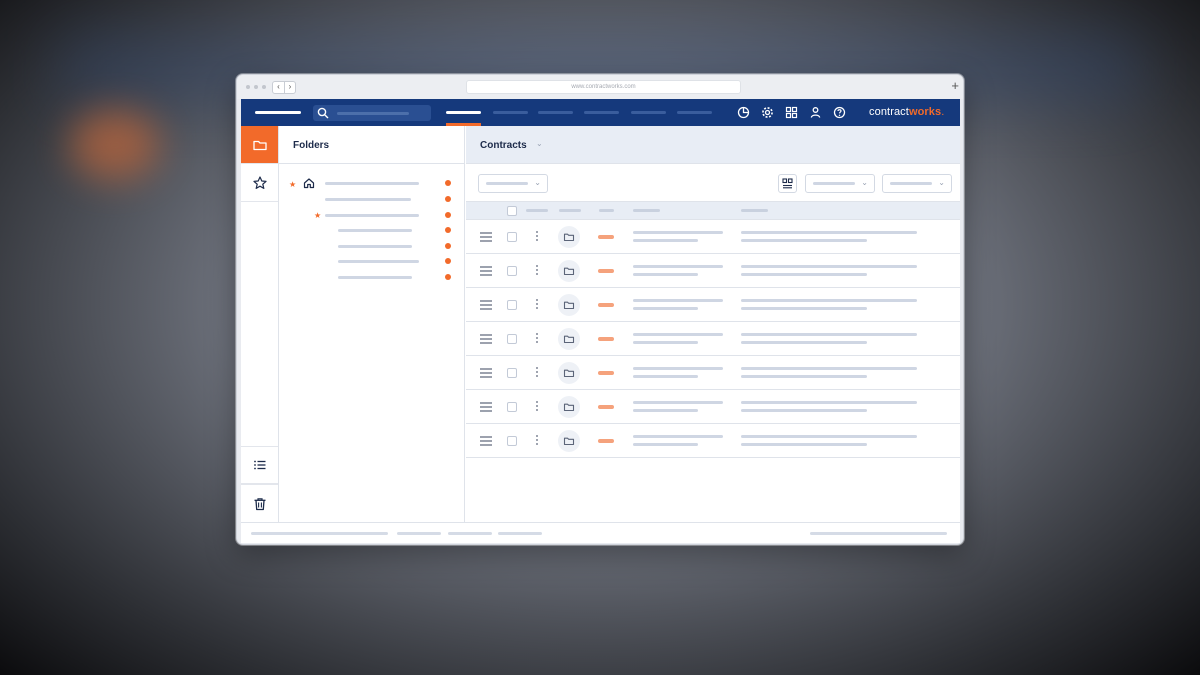 This screenshot has width=1200, height=675. Describe the element at coordinates (889, 112) in the screenshot. I see `brand-name-part1: contract` at that location.